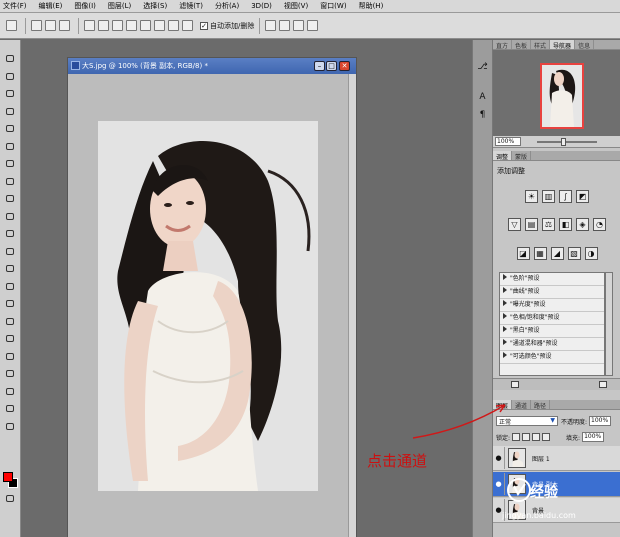 The width and height of the screenshot is (620, 537). I want to click on pen-tool-preset-button, so click(11, 25).